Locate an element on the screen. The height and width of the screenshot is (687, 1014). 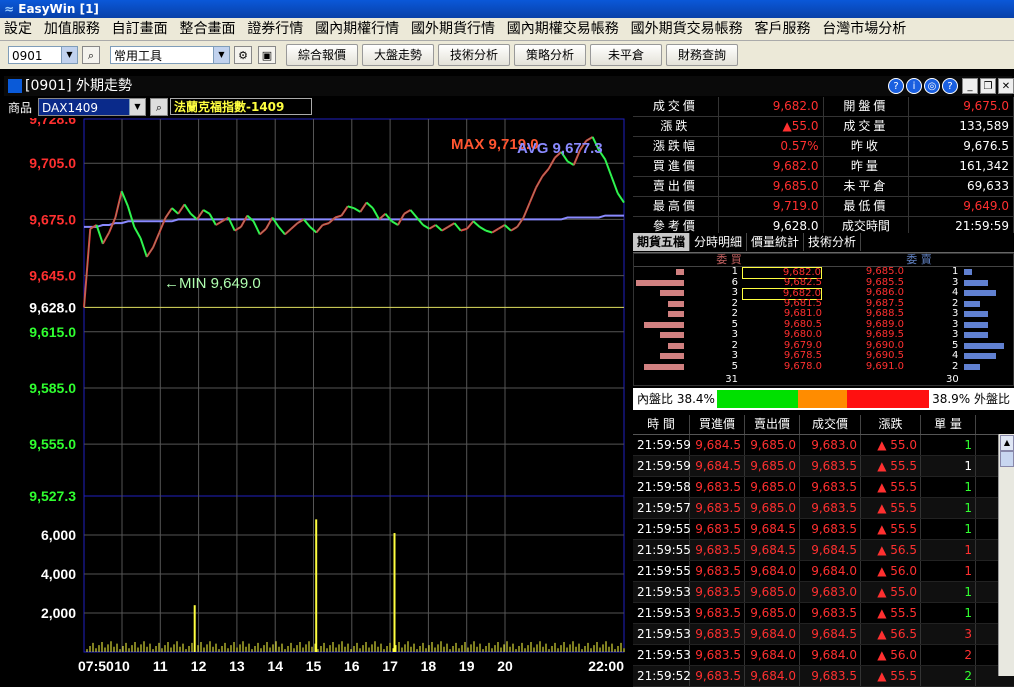
orderbook-row: 3 9,678.5 9,690.5 4 is located at coordinates (823, 356).